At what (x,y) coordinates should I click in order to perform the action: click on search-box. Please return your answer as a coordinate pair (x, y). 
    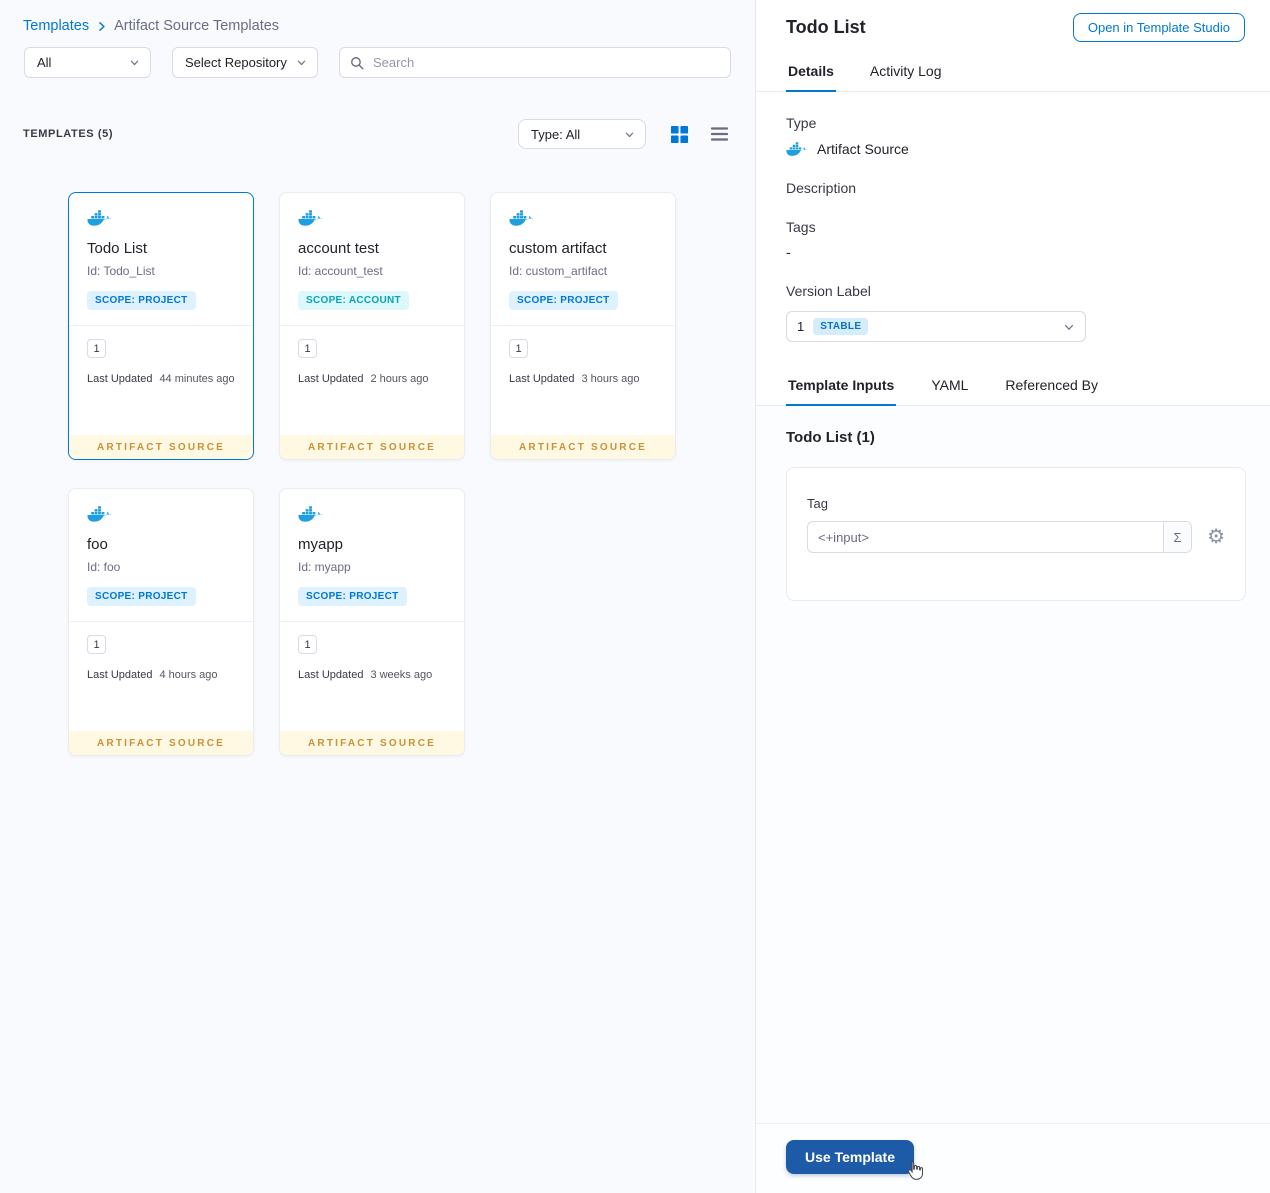
    Looking at the image, I should click on (535, 62).